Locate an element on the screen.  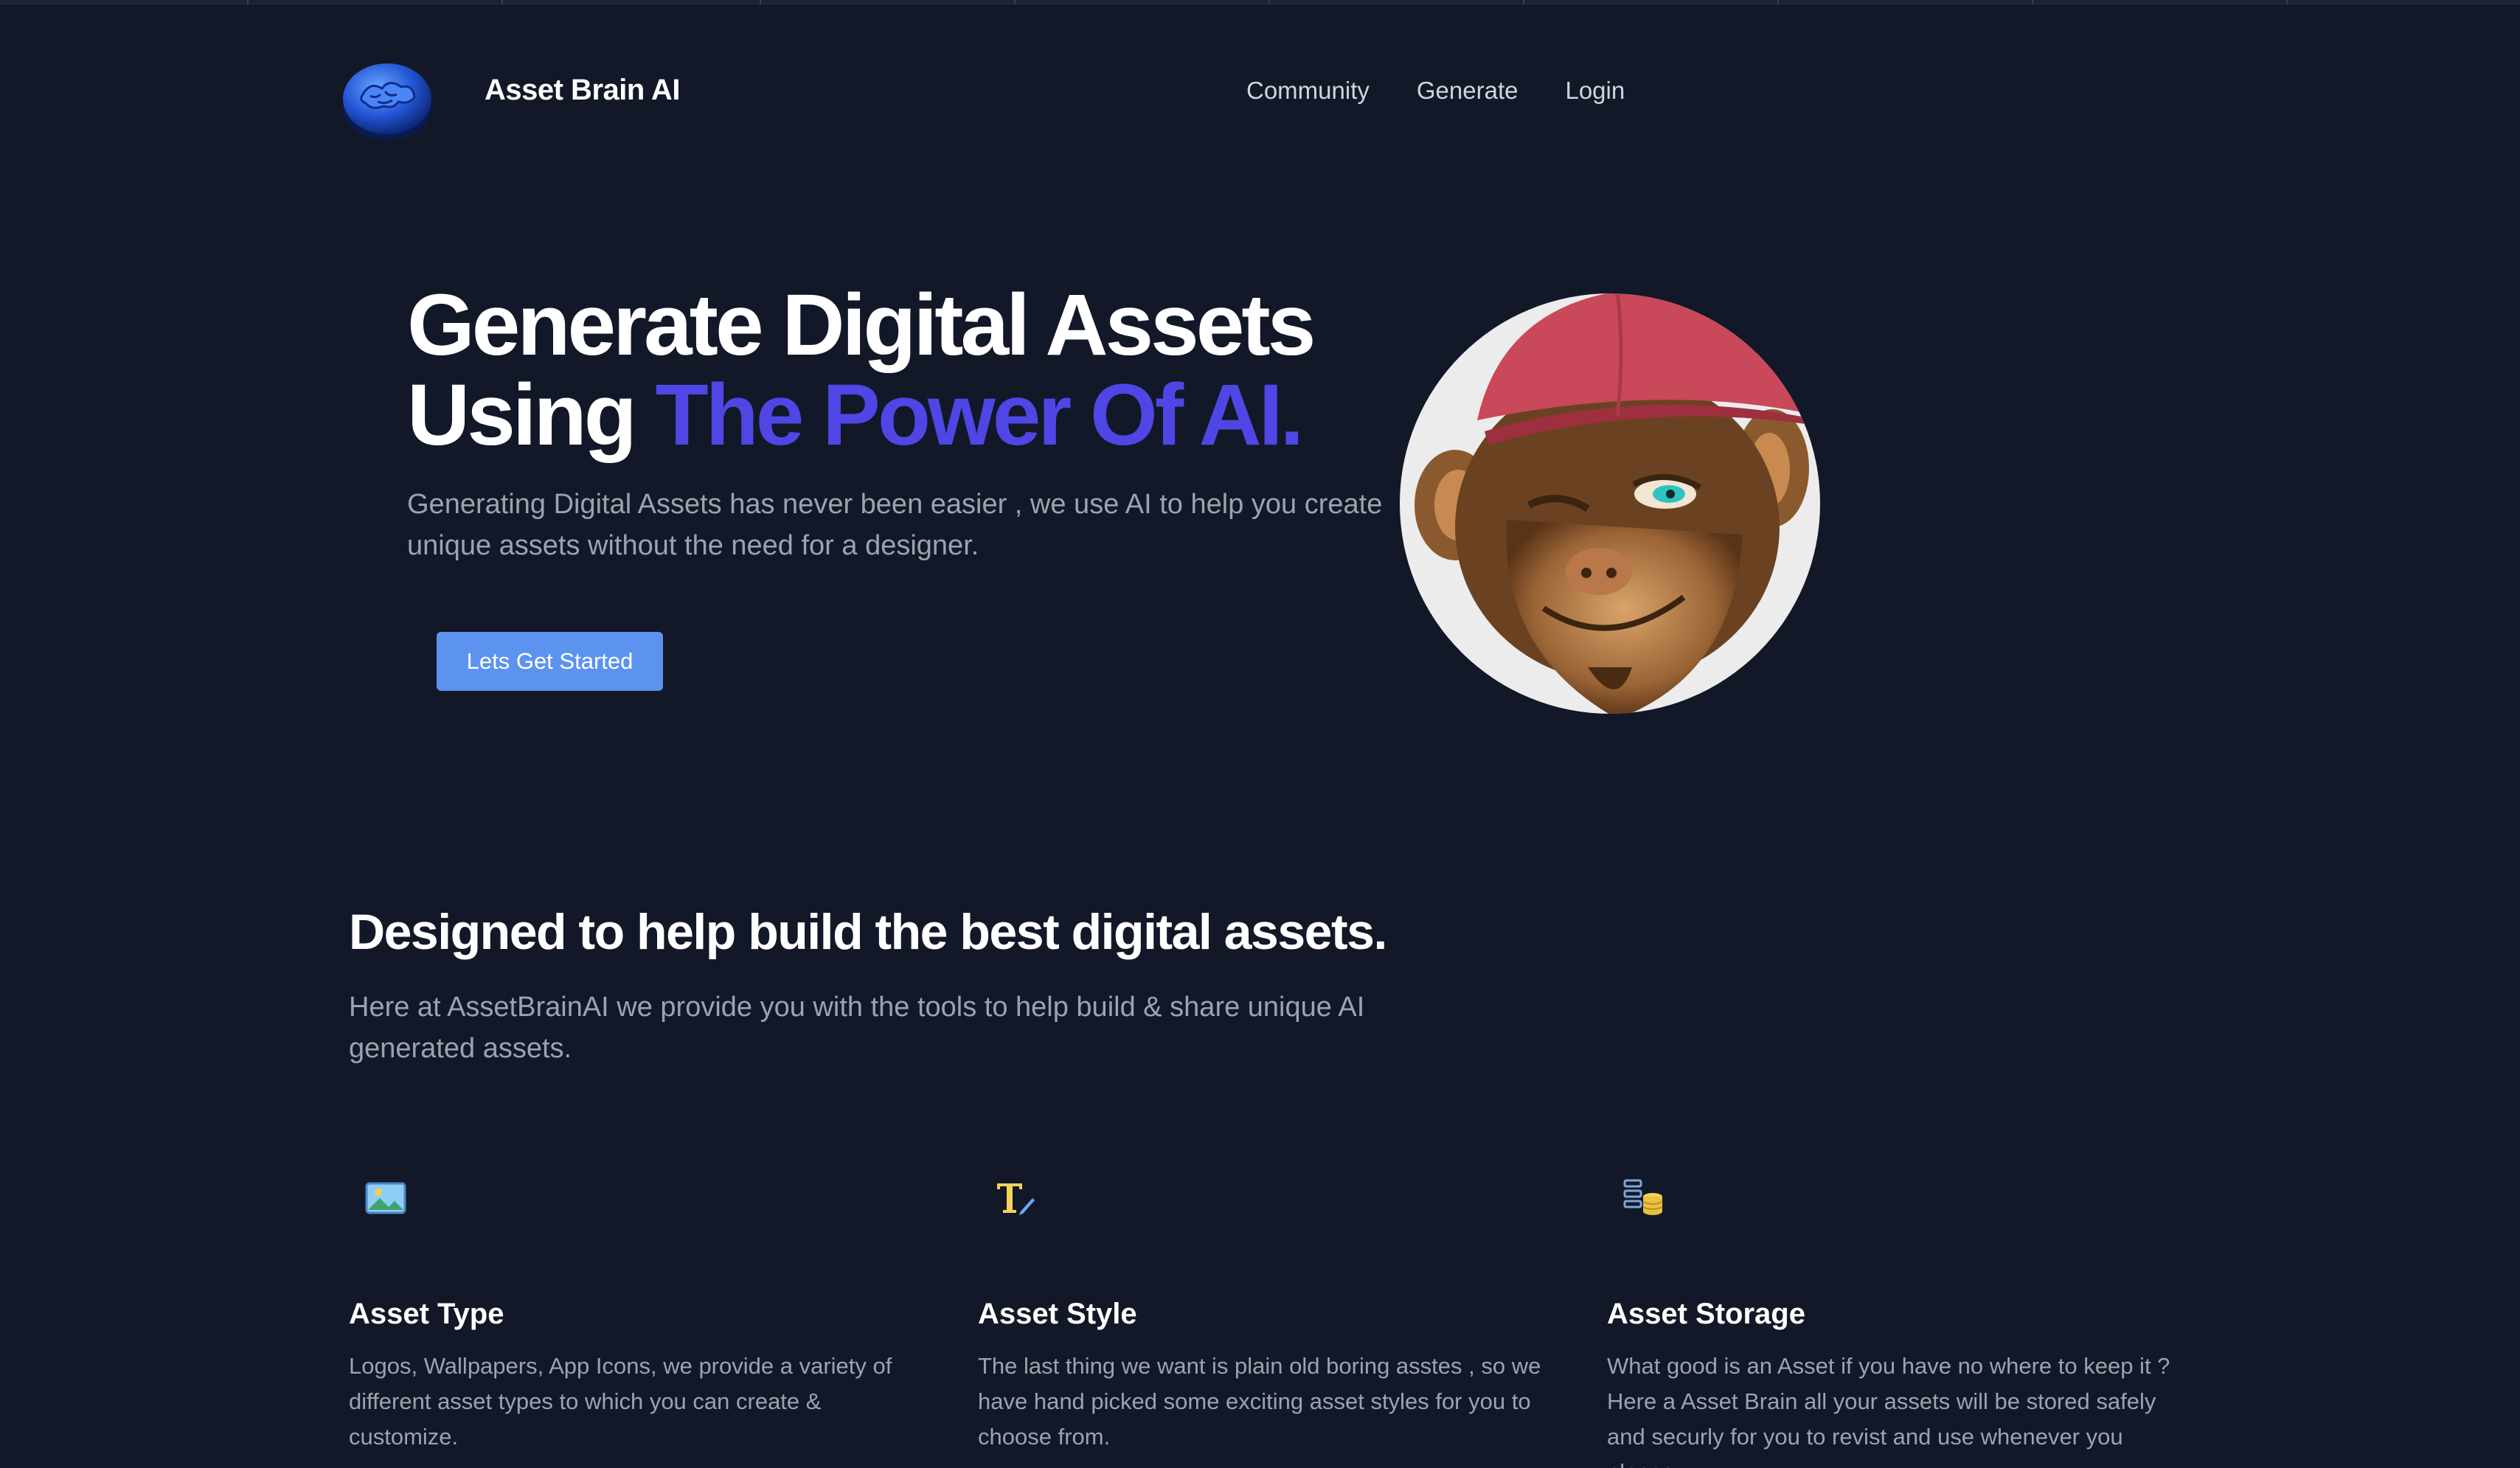
text-style-icon is located at coordinates (1016, 1199).